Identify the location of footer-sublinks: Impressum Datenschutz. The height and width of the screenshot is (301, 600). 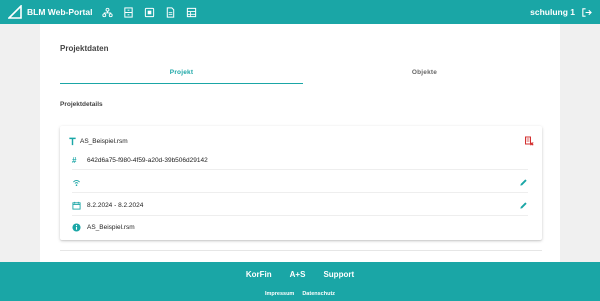
(300, 294).